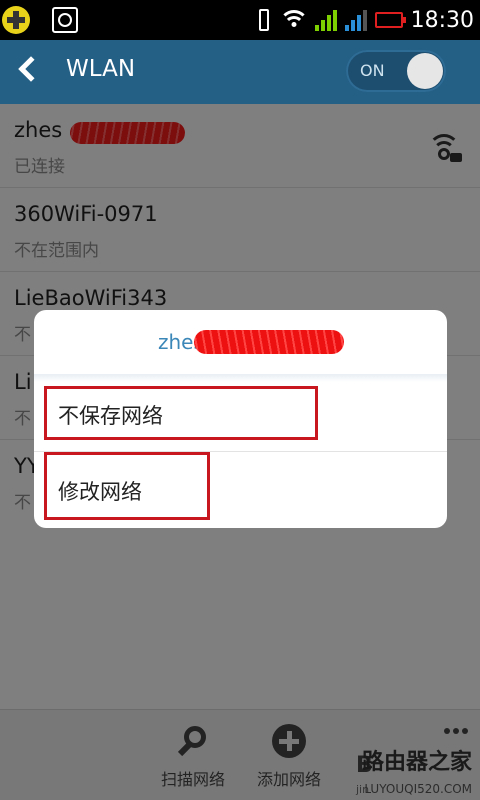  Describe the element at coordinates (269, 342) in the screenshot. I see `redaction-scribble` at that location.